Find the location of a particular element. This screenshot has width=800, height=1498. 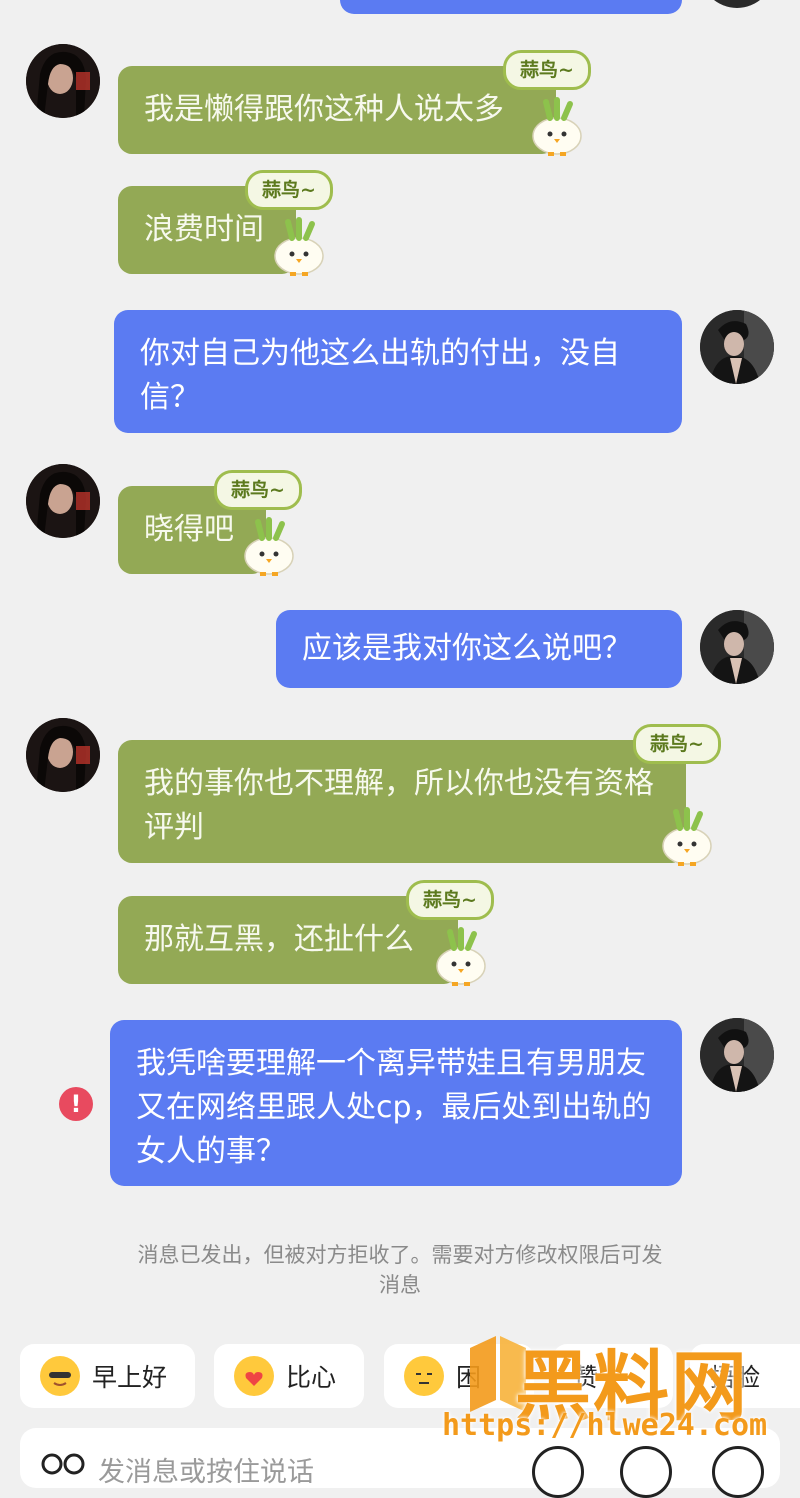

received-message-bubble: 我的事你也不理解，所以你也没有资格评判 is located at coordinates (402, 801).